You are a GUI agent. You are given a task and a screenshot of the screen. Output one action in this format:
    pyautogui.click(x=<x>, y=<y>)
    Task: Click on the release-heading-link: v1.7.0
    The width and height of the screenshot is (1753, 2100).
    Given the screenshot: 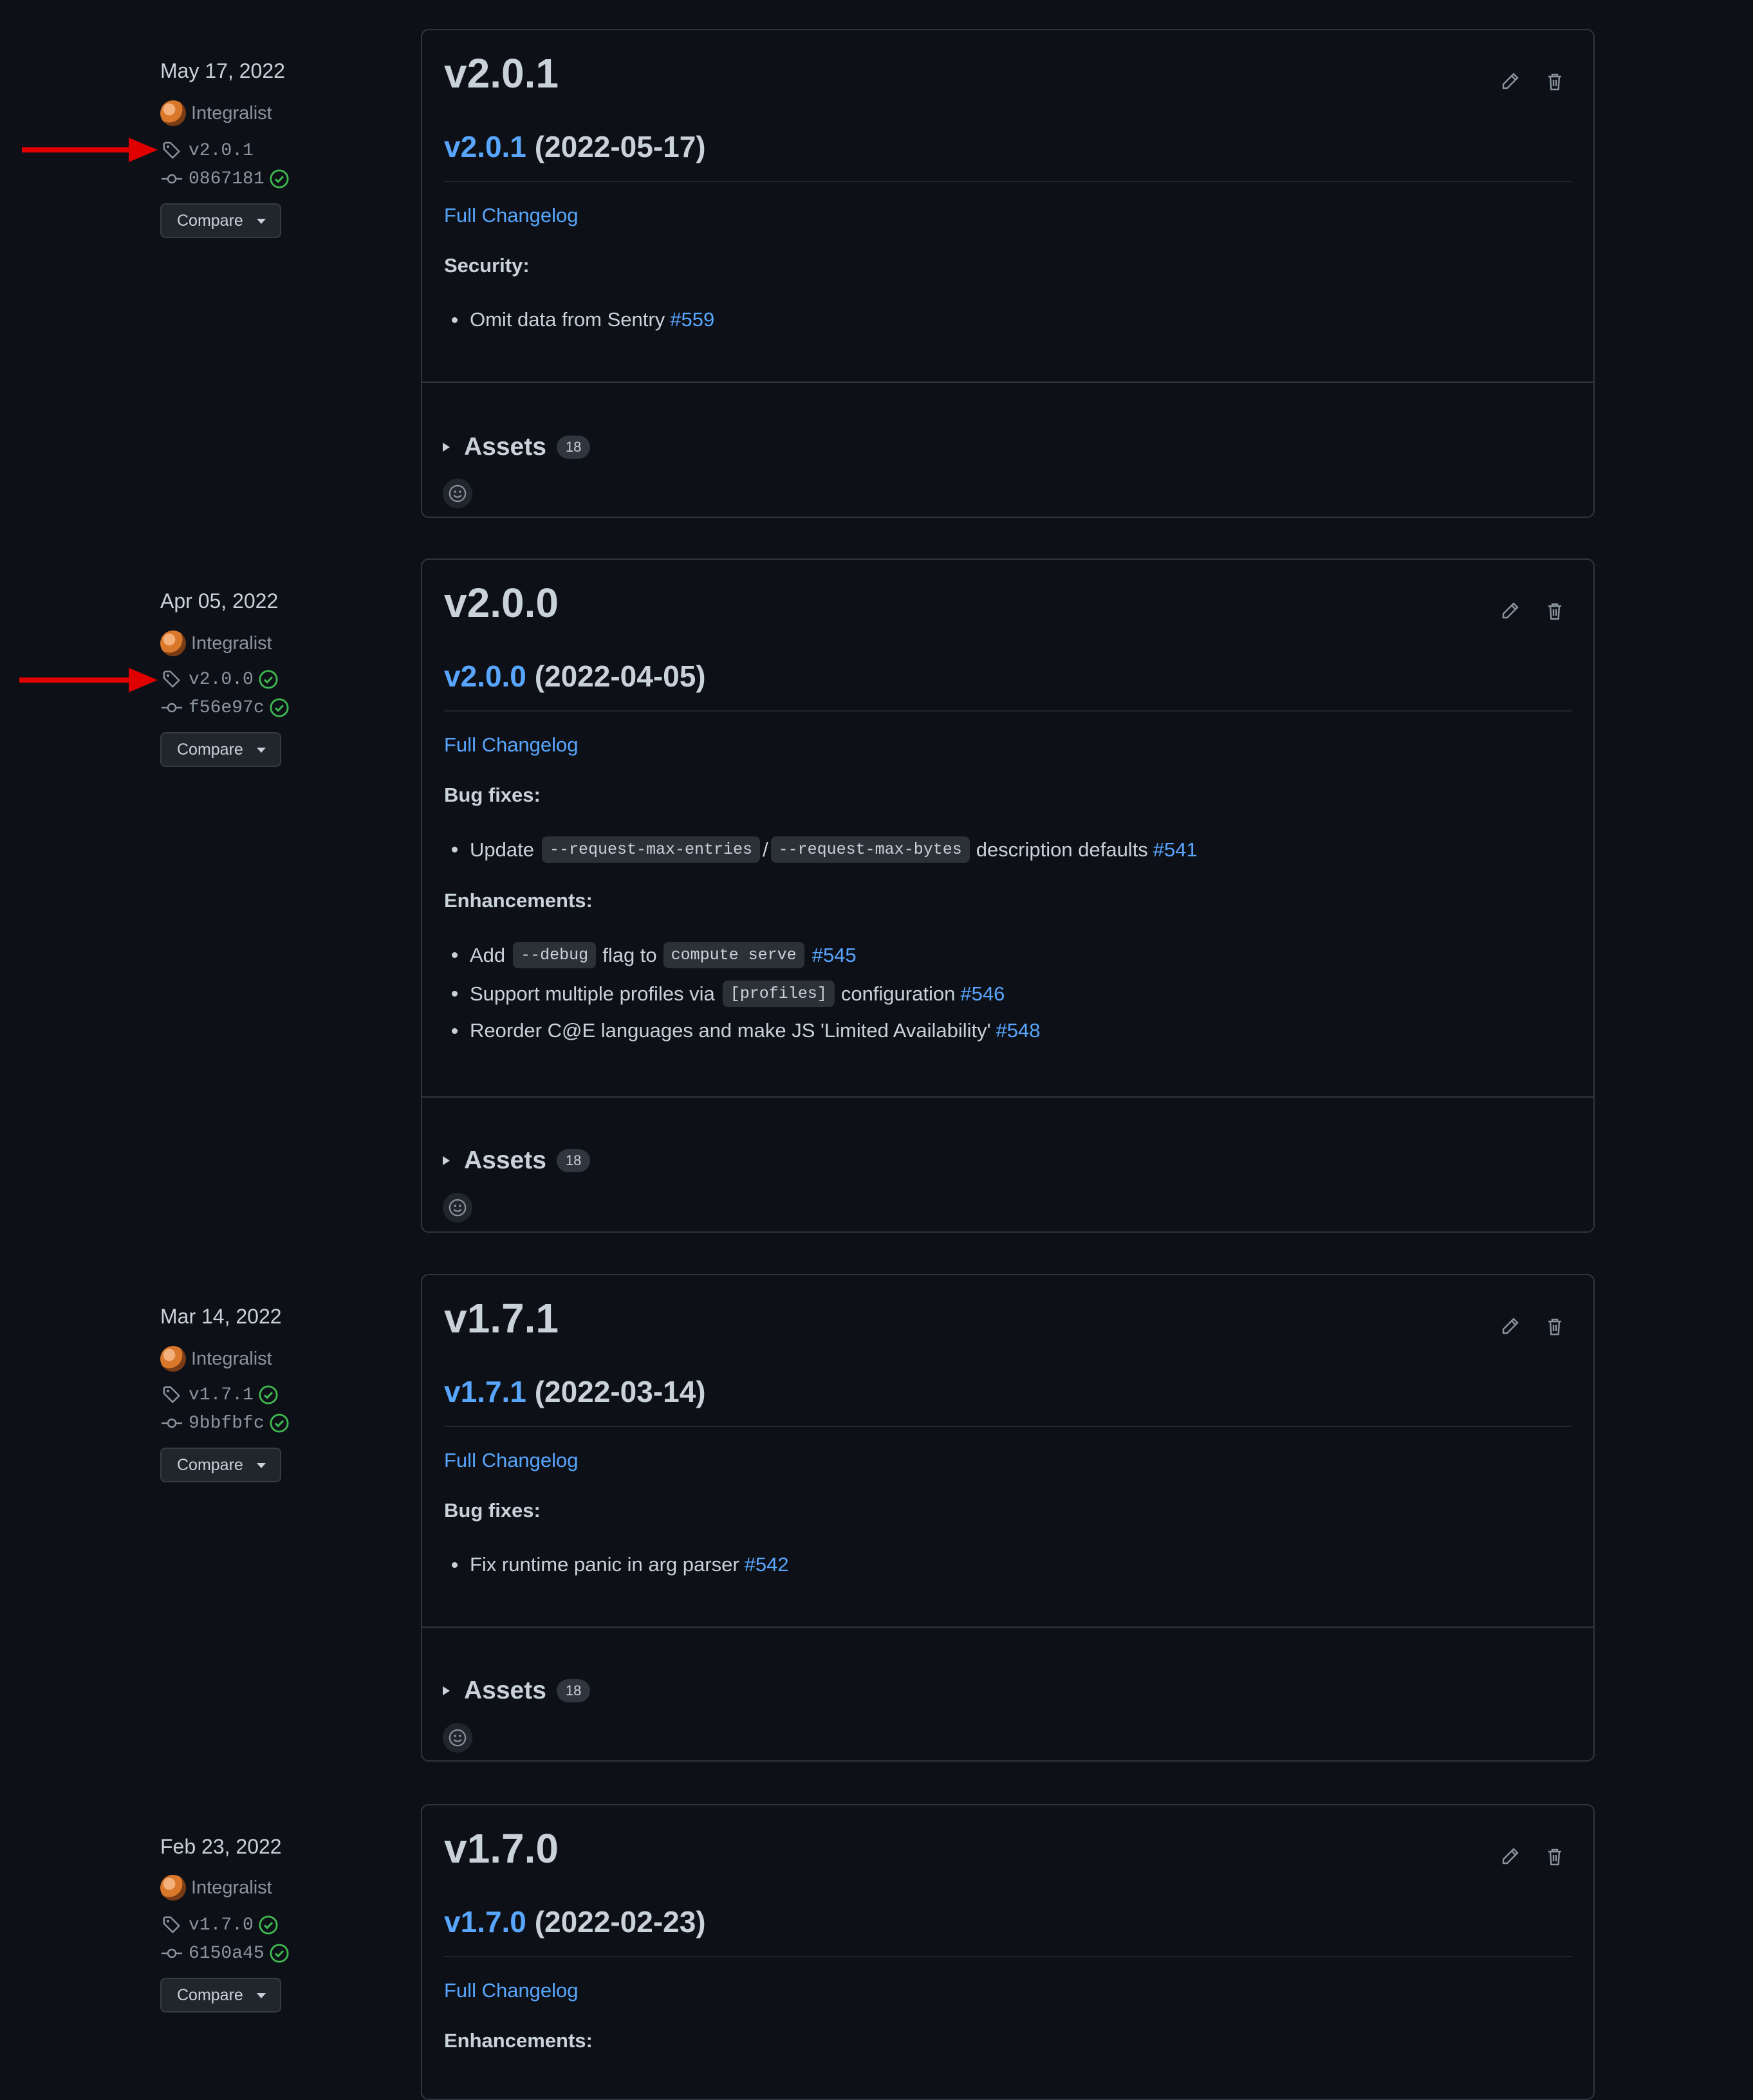 What is the action you would take?
    pyautogui.click(x=485, y=1922)
    